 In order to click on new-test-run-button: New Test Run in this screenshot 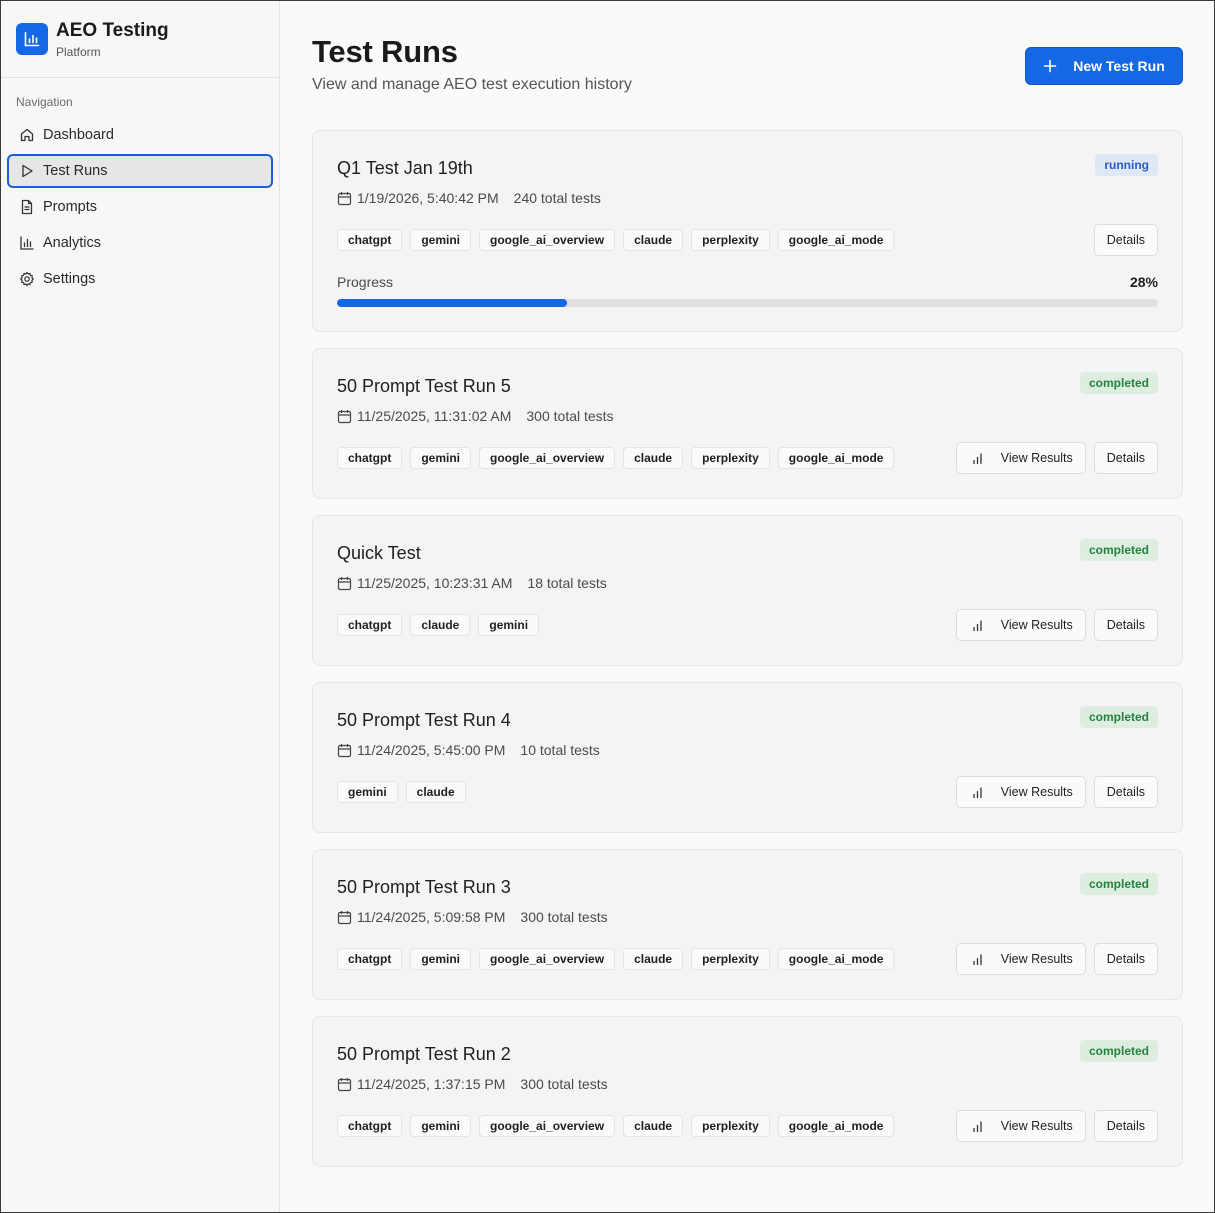, I will do `click(1104, 66)`.